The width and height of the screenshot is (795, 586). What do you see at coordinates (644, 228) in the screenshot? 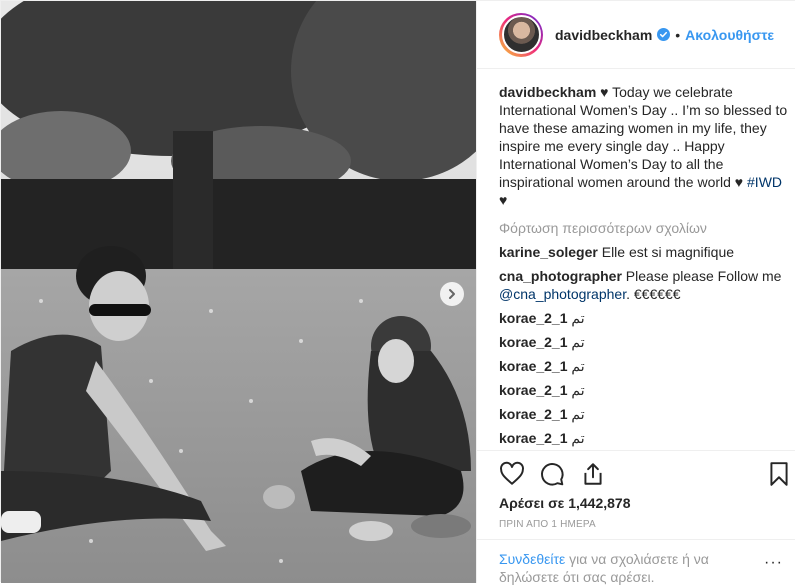
I see `load-more-comments-button: Φόρτωση περισσότερων σχολίων` at bounding box center [644, 228].